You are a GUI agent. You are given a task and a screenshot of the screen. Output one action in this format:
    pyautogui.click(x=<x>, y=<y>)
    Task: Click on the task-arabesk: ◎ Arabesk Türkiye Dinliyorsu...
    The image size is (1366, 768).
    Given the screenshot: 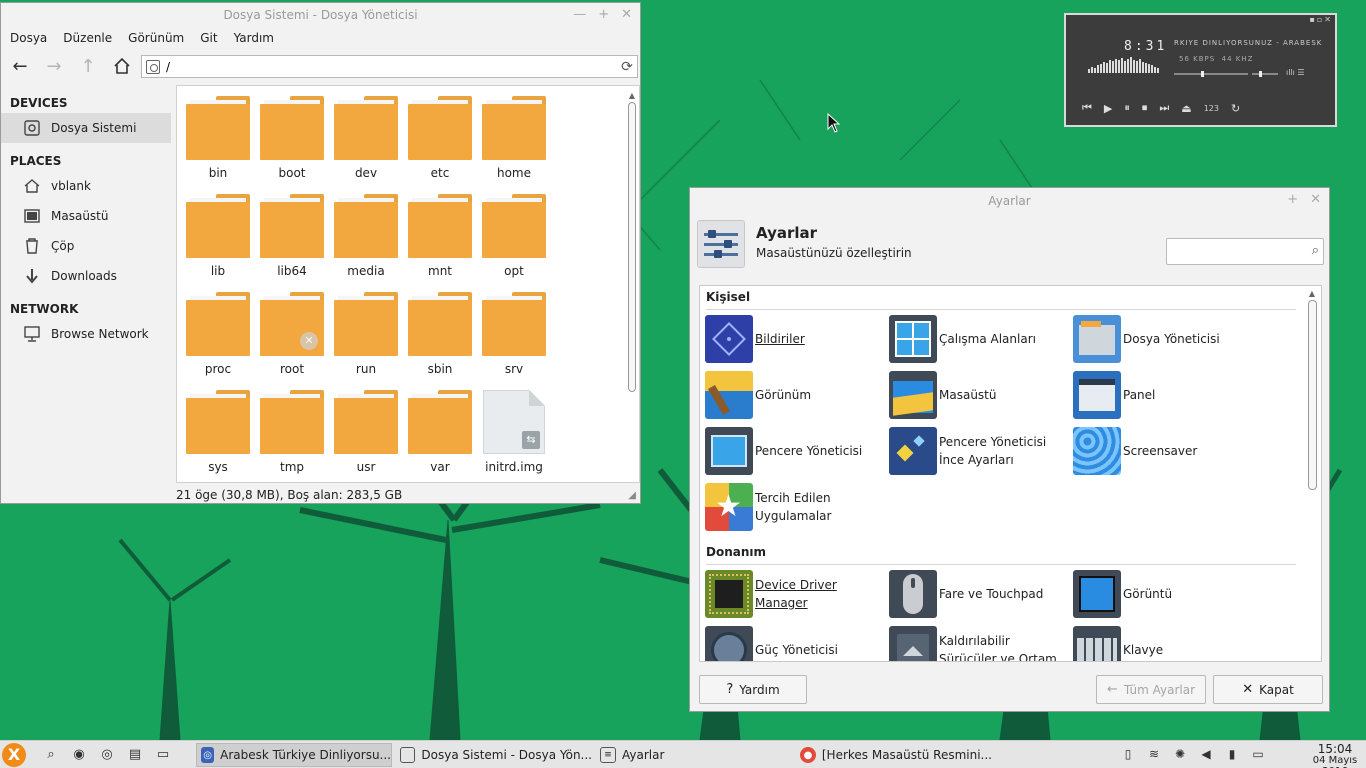 What is the action you would take?
    pyautogui.click(x=294, y=755)
    